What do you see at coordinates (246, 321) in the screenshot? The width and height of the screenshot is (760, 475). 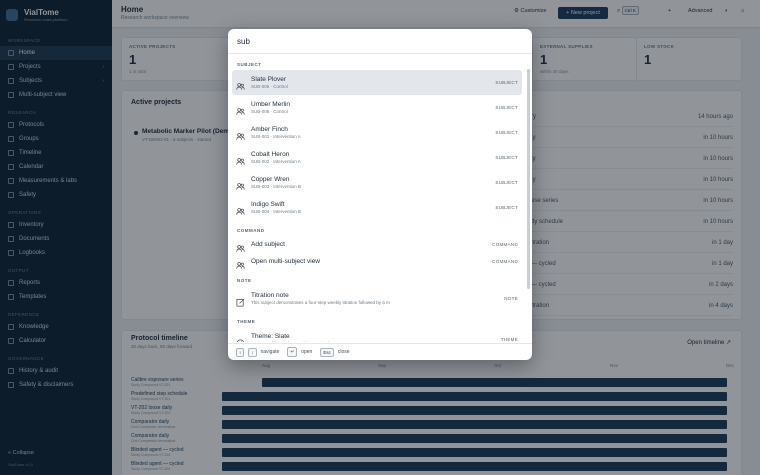 I see `palette-group-label: THEME` at bounding box center [246, 321].